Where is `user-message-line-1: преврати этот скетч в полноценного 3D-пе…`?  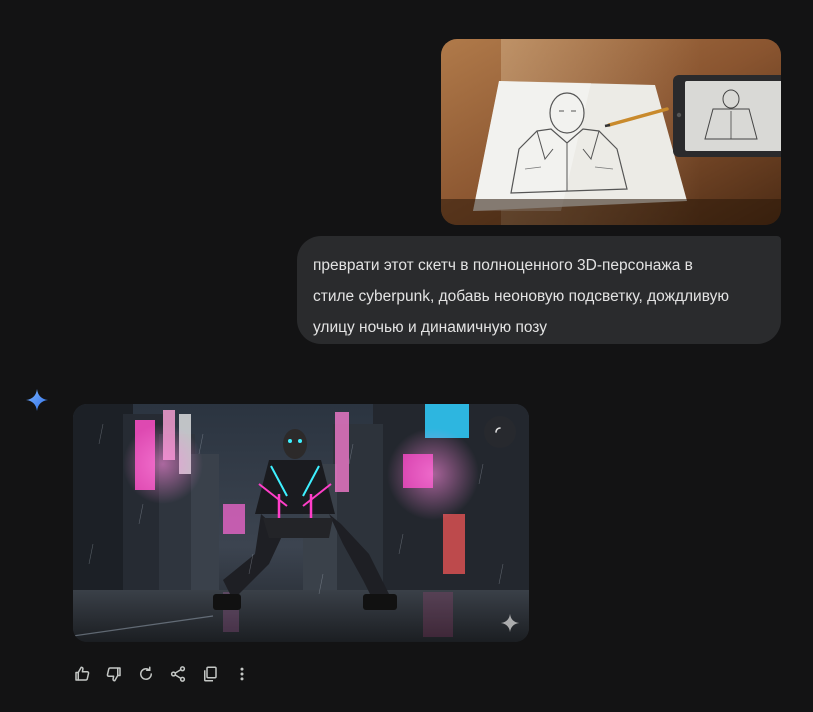
user-message-line-1: преврати этот скетч в полноценного 3D-пе… is located at coordinates (503, 265).